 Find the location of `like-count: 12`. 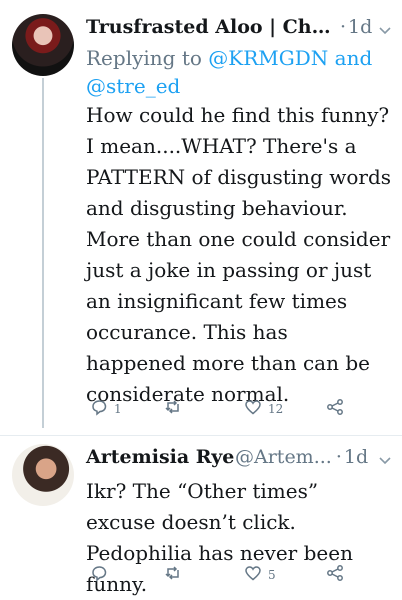

like-count: 12 is located at coordinates (276, 409).